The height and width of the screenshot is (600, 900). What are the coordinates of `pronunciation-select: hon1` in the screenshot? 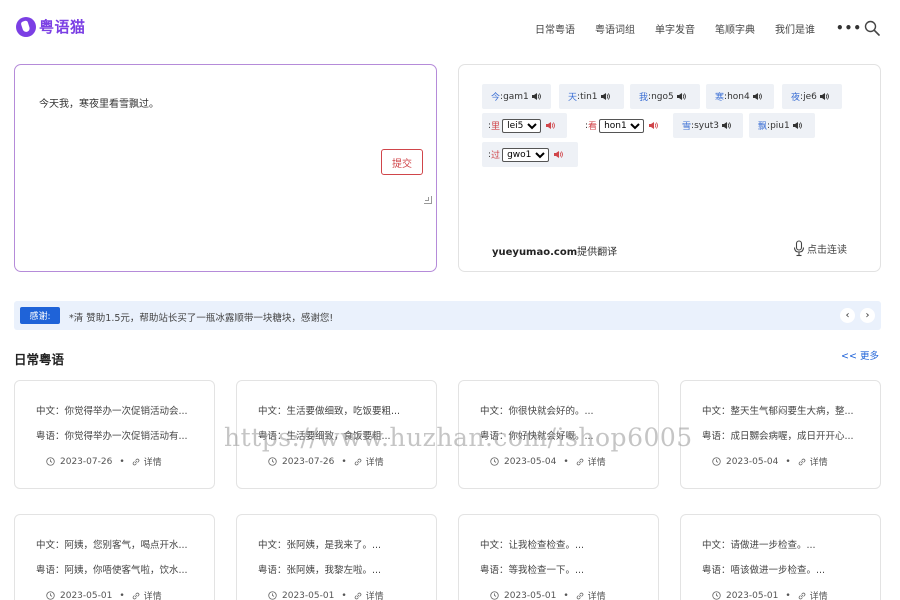 It's located at (622, 125).